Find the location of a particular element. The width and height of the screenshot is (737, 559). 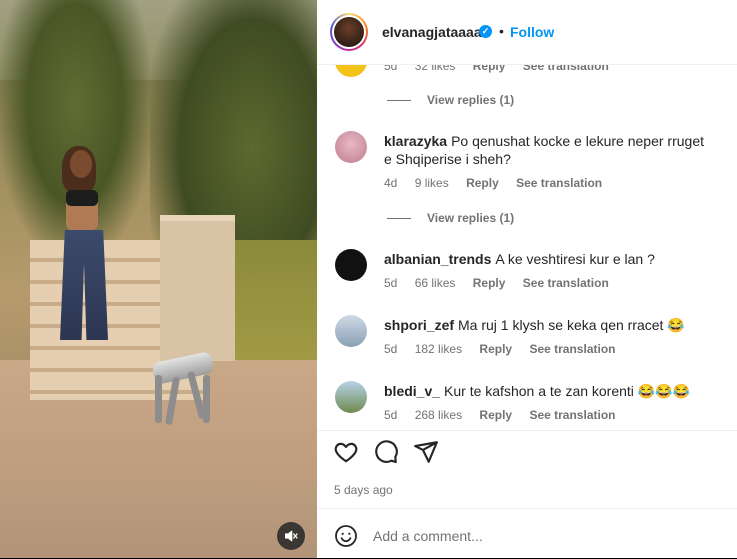

post-date: 5 days ago is located at coordinates (363, 490).